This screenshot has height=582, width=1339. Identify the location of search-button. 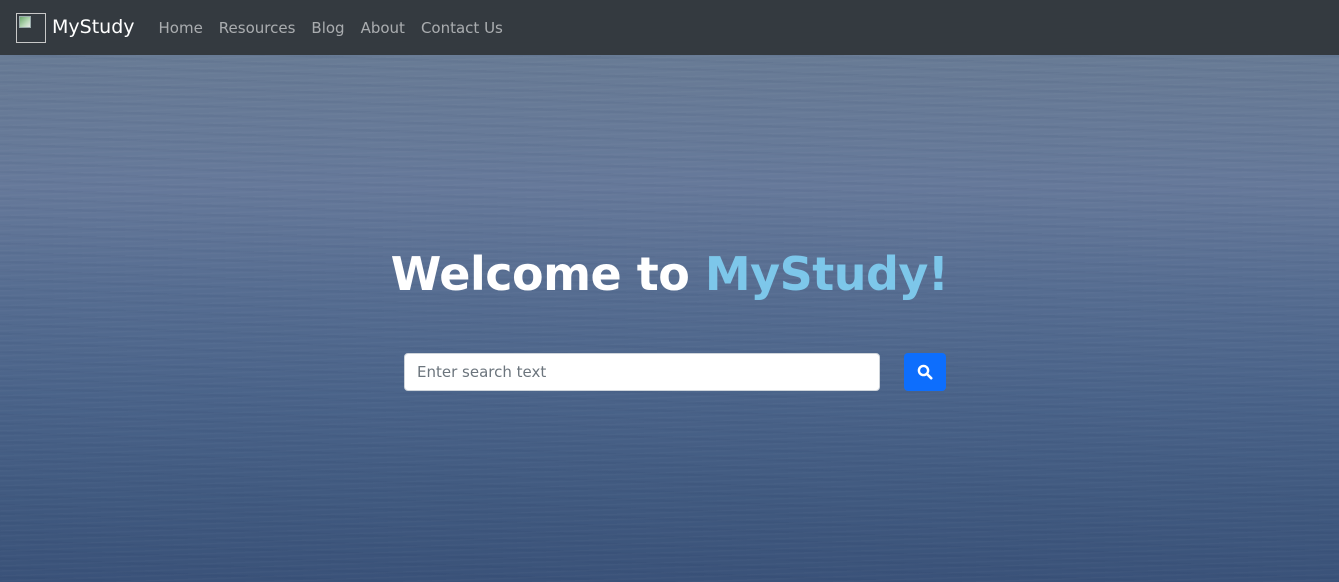
(925, 372).